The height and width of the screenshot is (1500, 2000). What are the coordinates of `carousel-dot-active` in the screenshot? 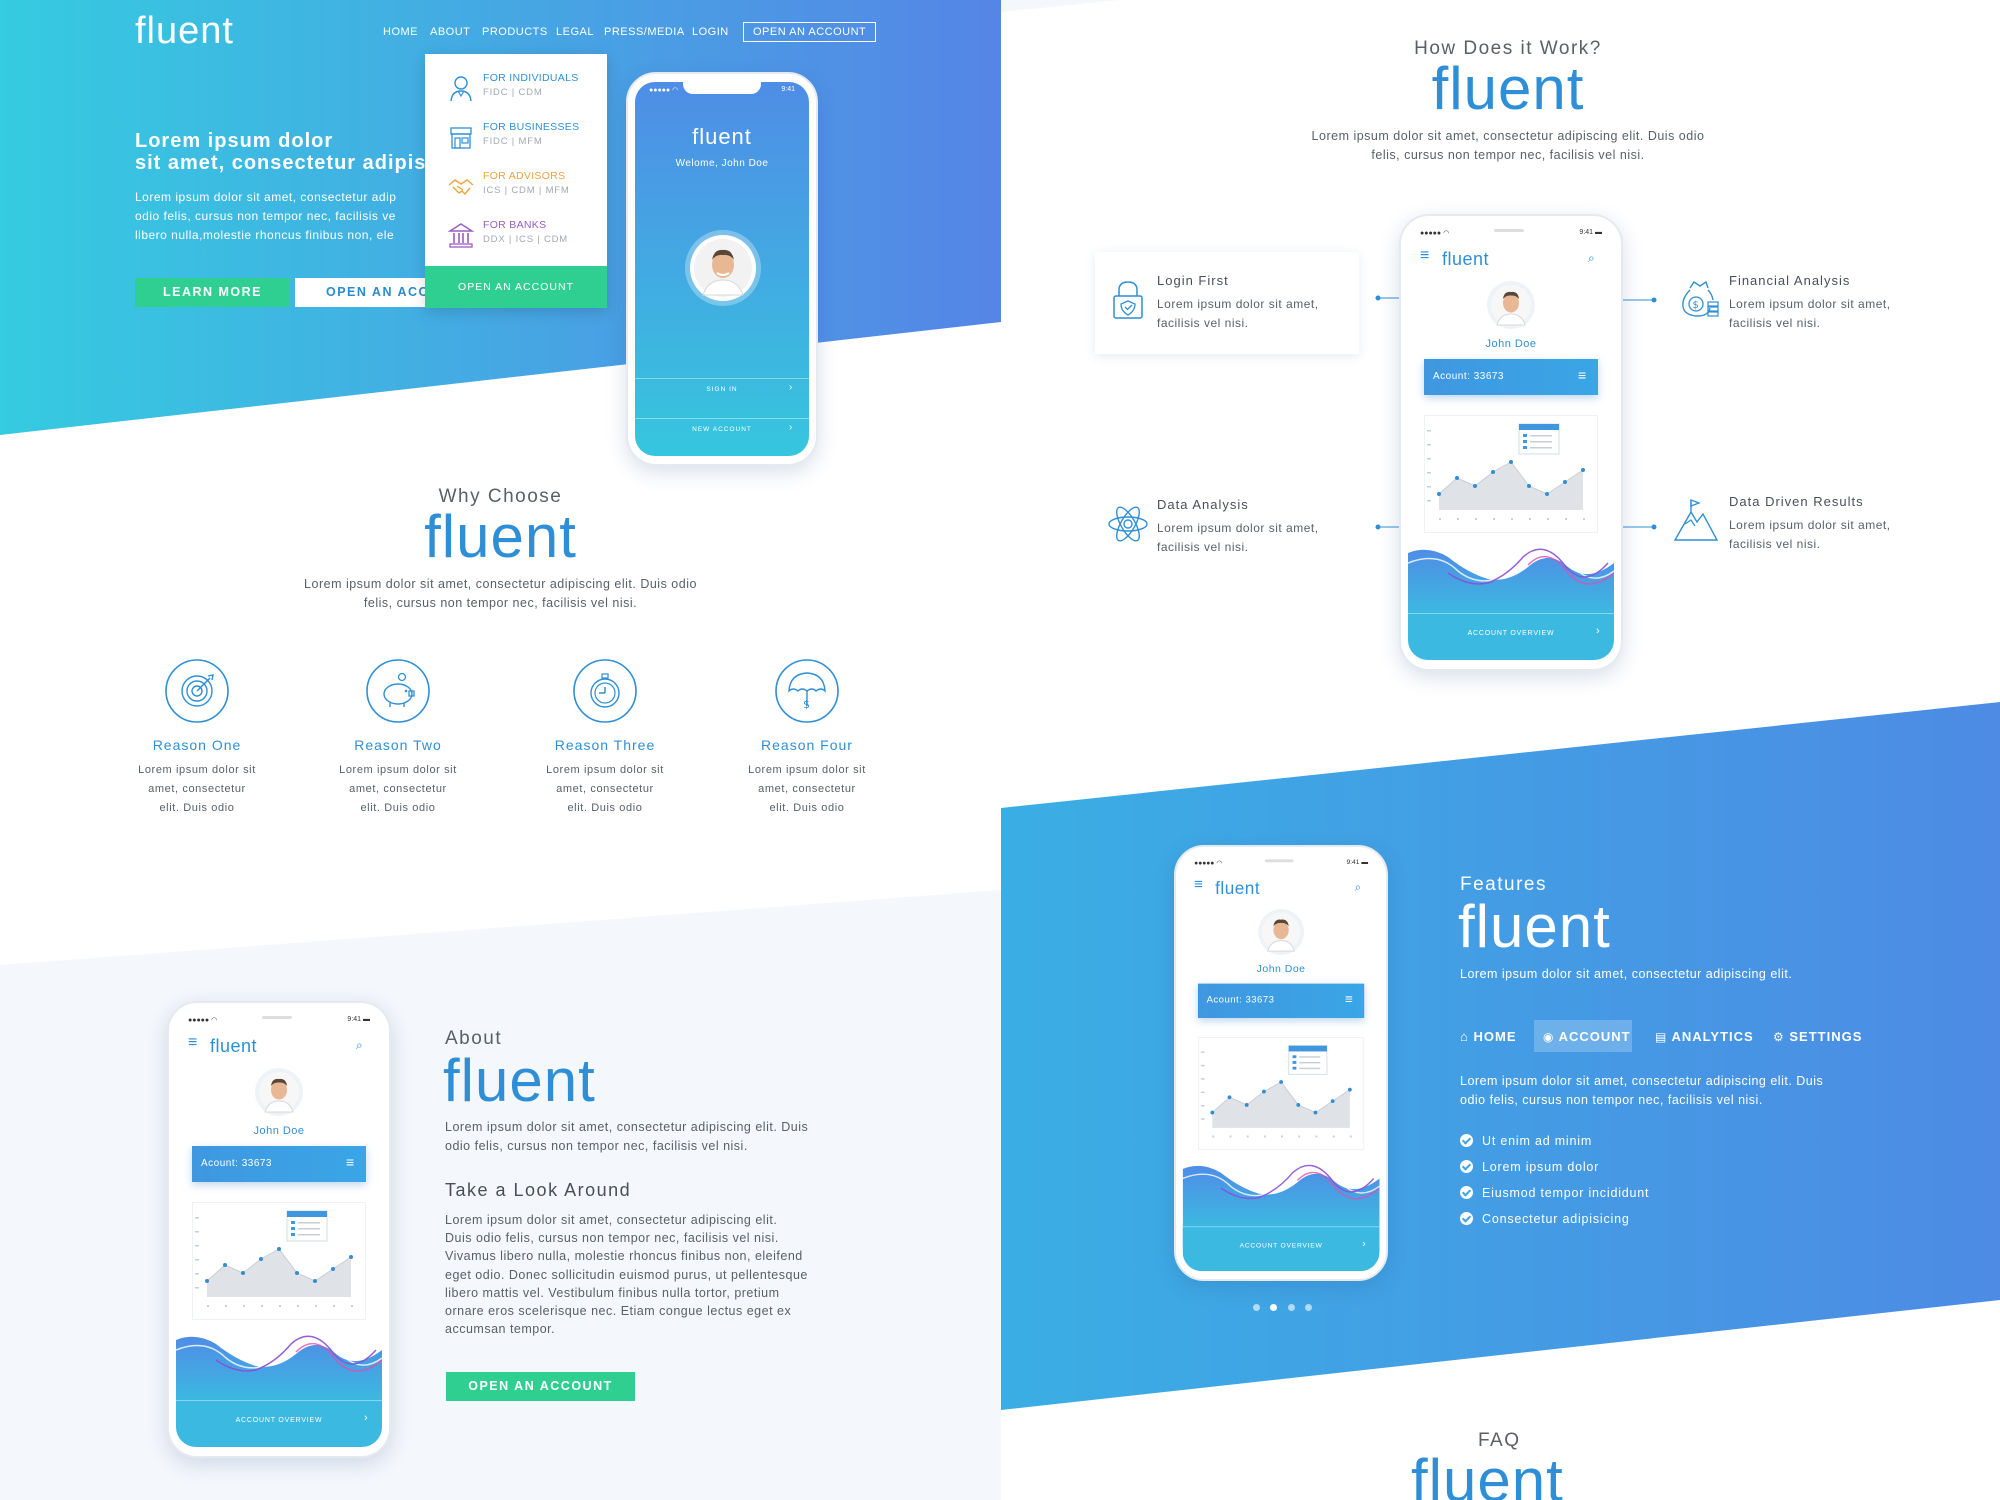 It's located at (1273, 1307).